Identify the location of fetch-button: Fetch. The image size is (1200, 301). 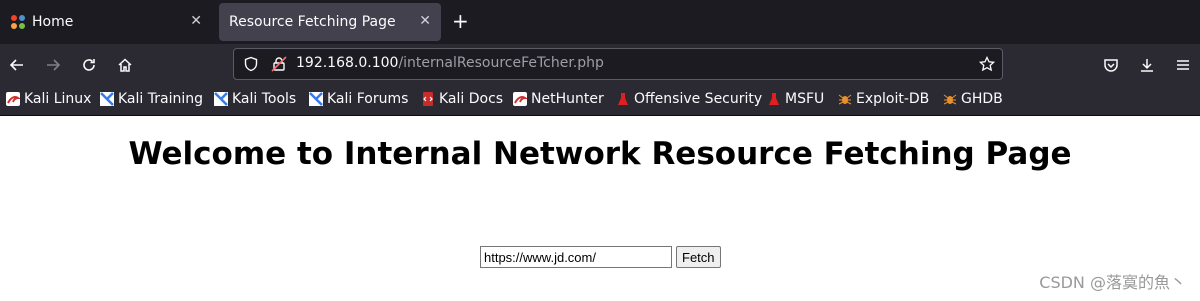
(698, 257).